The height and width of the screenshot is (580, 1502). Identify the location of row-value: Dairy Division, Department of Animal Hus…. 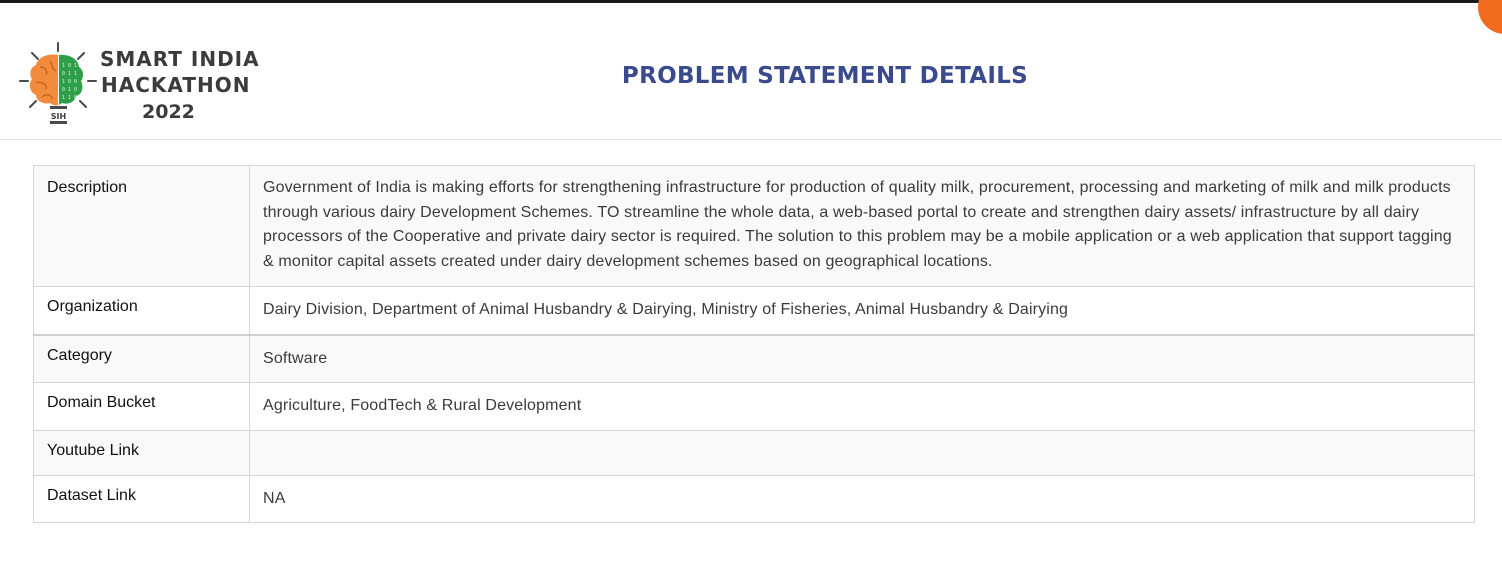
(862, 311).